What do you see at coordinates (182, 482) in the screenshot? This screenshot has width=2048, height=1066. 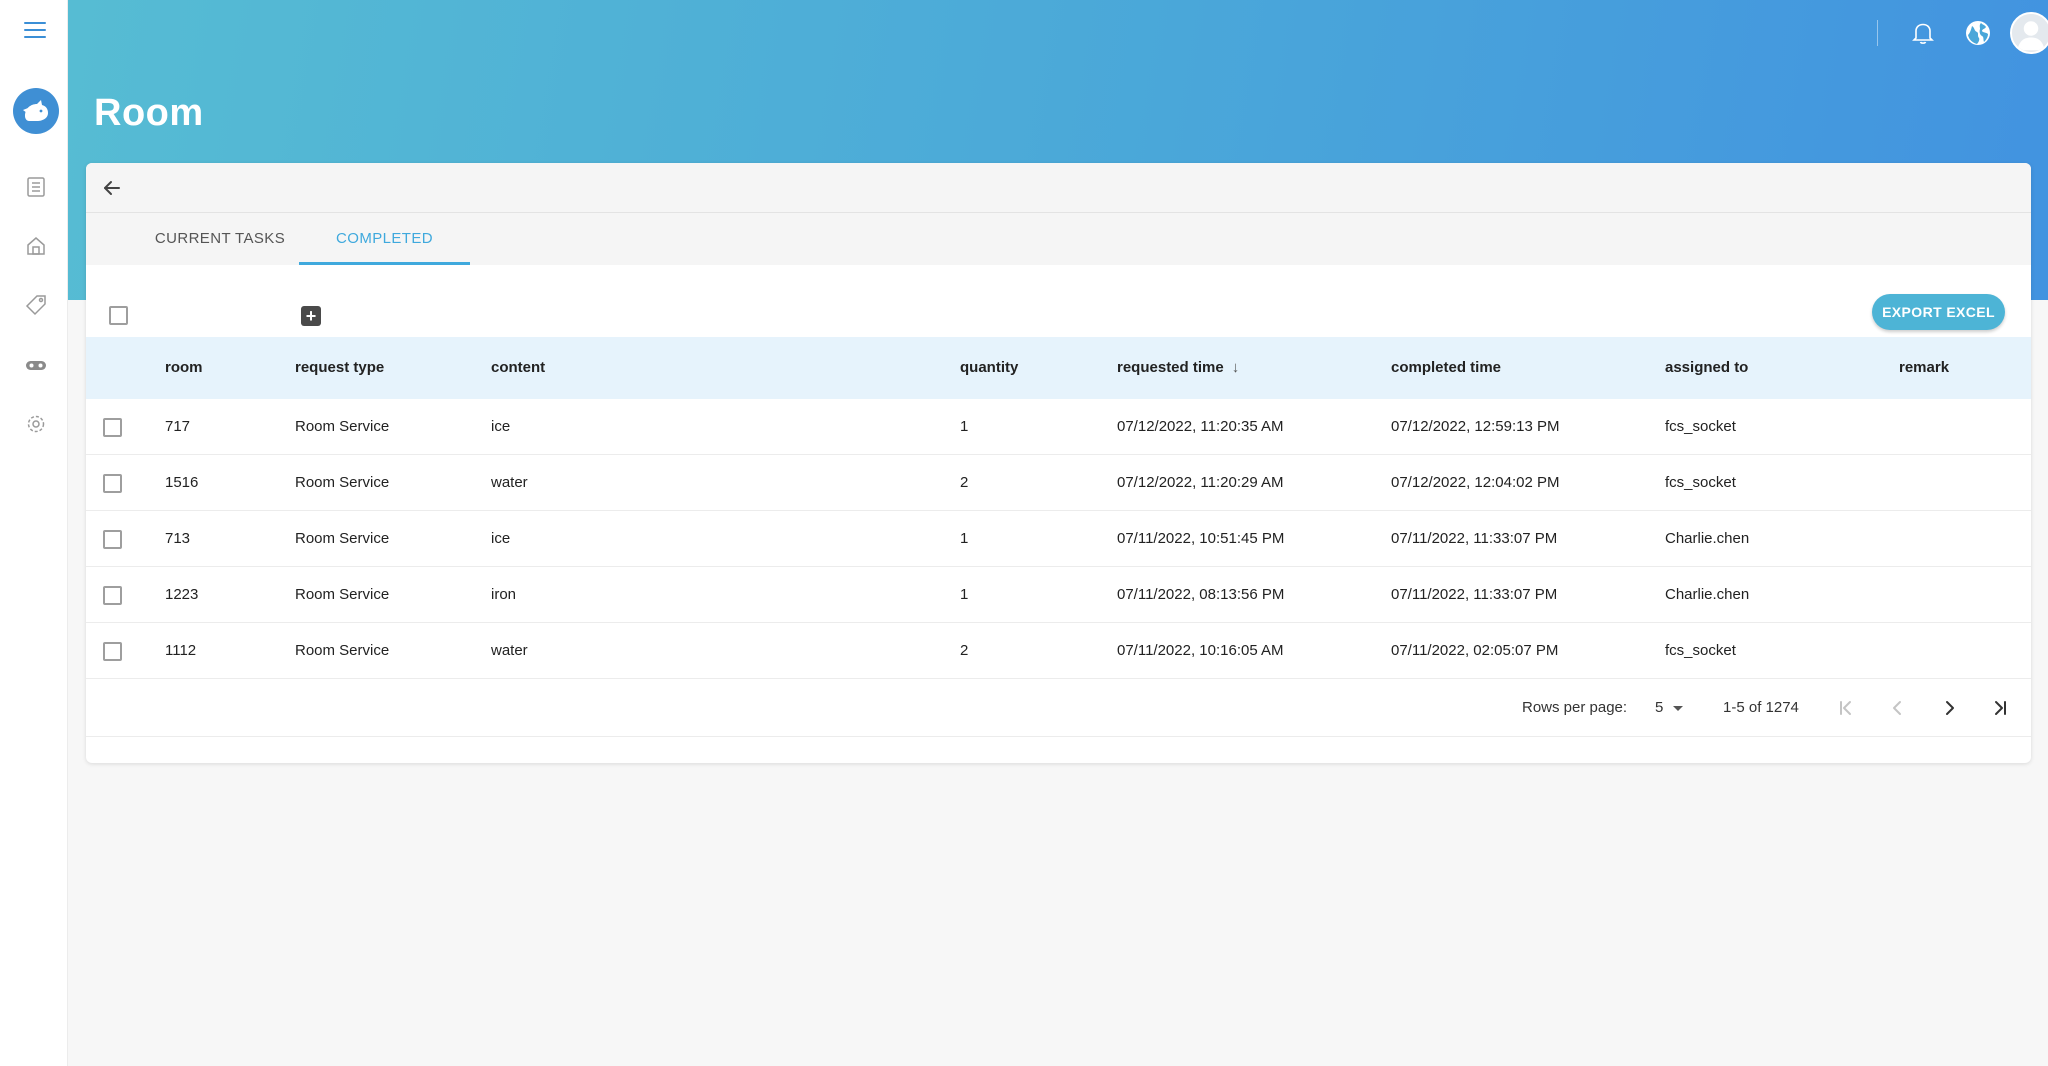 I see `cell-room: 1516` at bounding box center [182, 482].